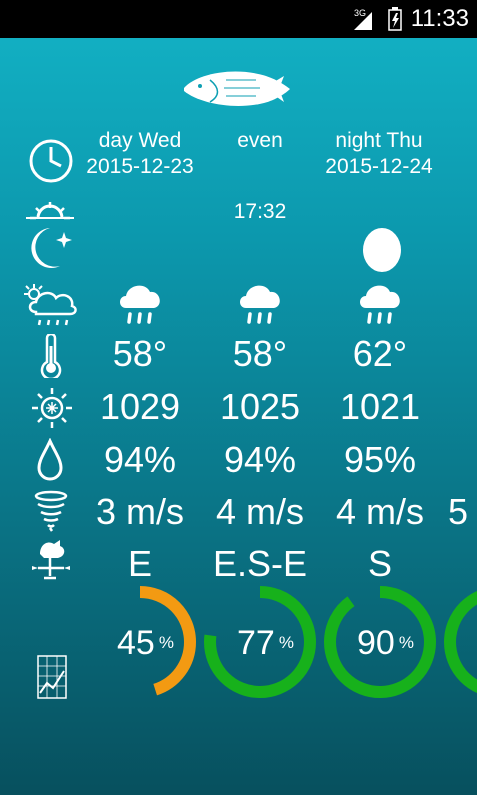 Image resolution: width=477 pixels, height=795 pixels. Describe the element at coordinates (52, 408) in the screenshot. I see `pressure-sun-icon` at that location.